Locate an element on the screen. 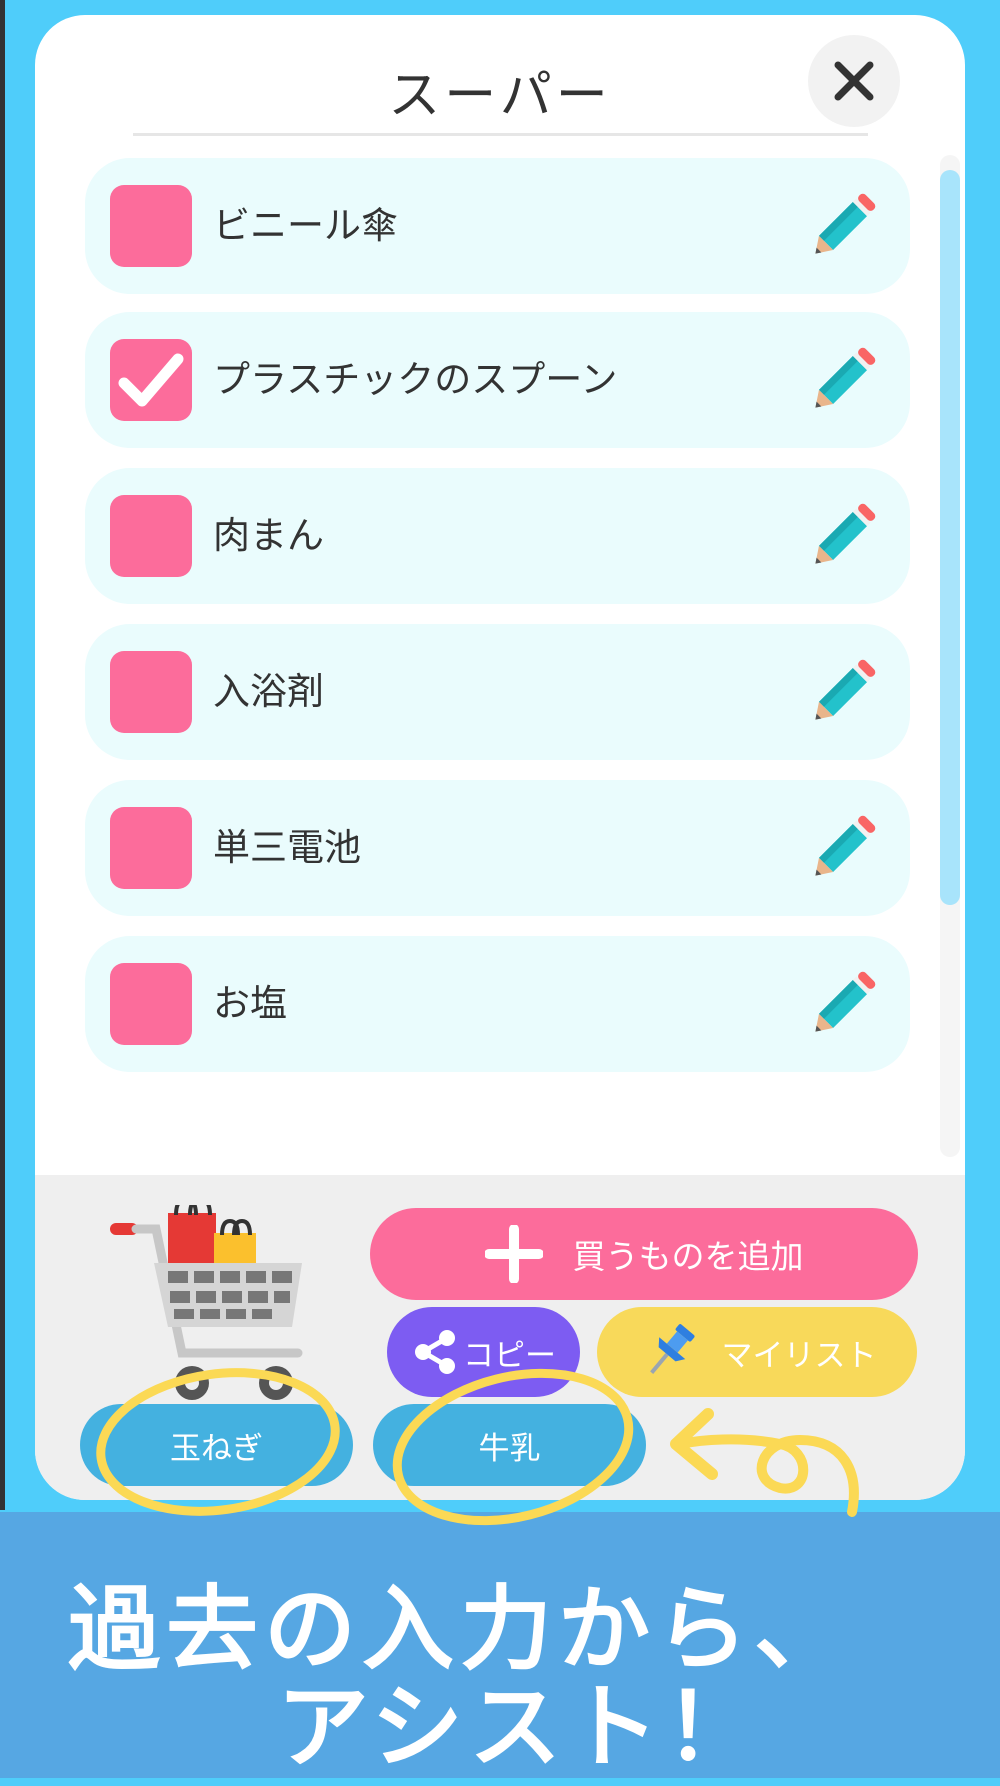  list-item: 肉まん is located at coordinates (497, 536).